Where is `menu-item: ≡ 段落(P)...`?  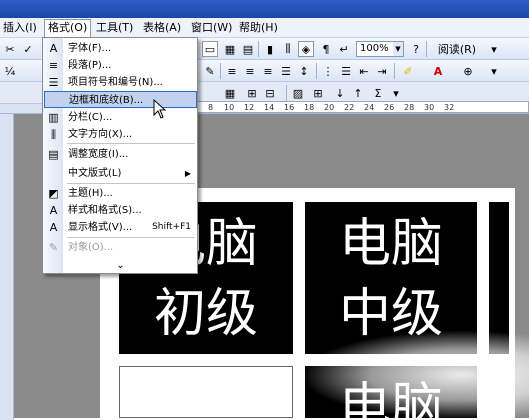 menu-item: ≡ 段落(P)... is located at coordinates (120, 65).